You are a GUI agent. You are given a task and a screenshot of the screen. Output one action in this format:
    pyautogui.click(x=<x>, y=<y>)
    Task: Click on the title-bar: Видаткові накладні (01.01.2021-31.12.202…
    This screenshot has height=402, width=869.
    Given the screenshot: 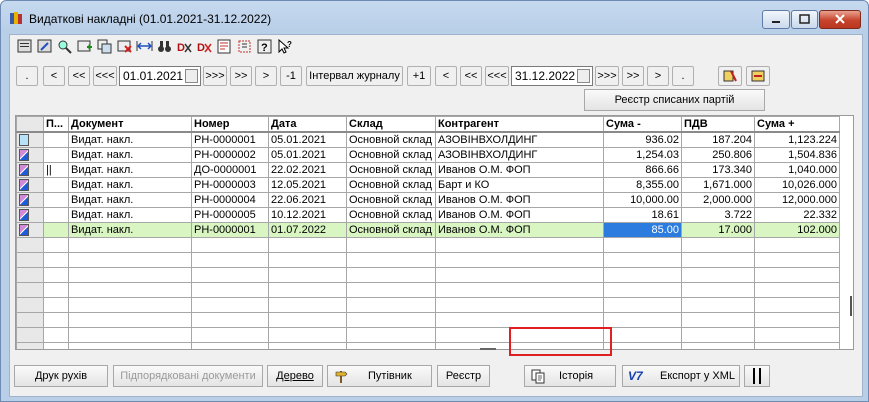 What is the action you would take?
    pyautogui.click(x=434, y=18)
    